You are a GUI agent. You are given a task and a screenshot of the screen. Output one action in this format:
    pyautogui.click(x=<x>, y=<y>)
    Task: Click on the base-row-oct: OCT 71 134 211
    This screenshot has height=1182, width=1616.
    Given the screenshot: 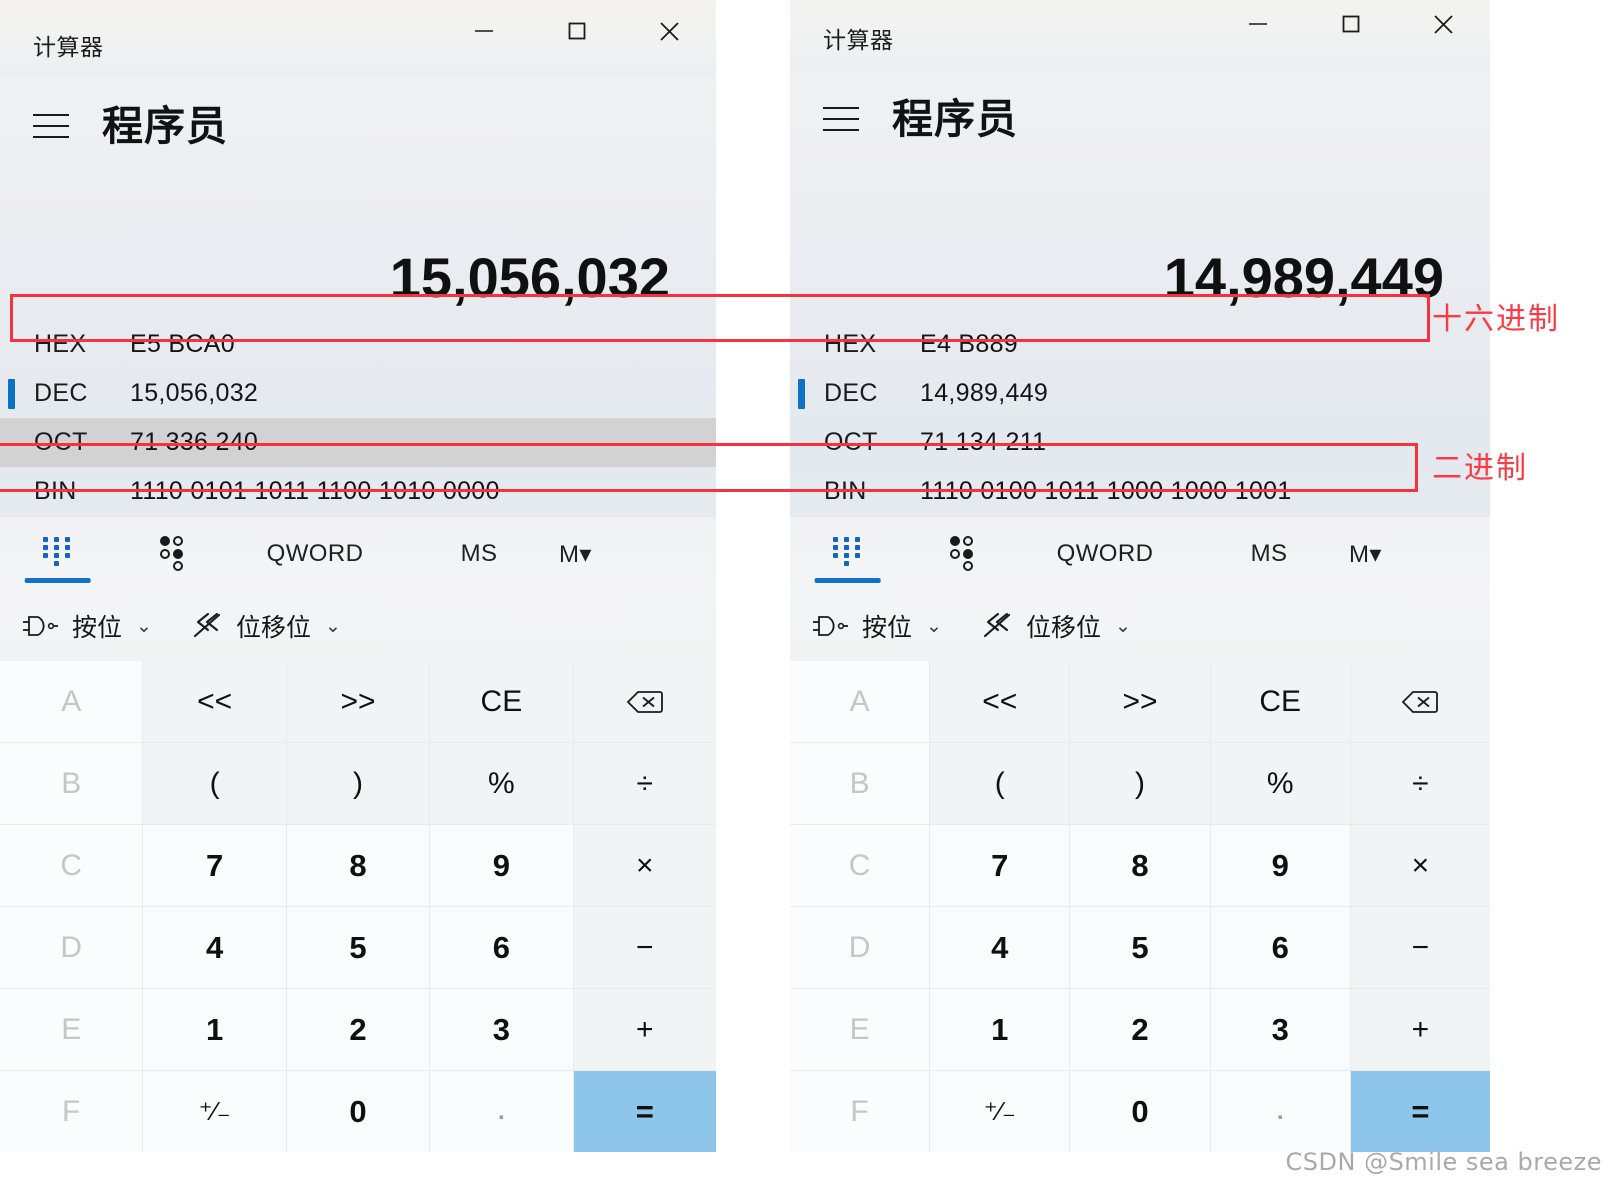 What is the action you would take?
    pyautogui.click(x=1140, y=442)
    